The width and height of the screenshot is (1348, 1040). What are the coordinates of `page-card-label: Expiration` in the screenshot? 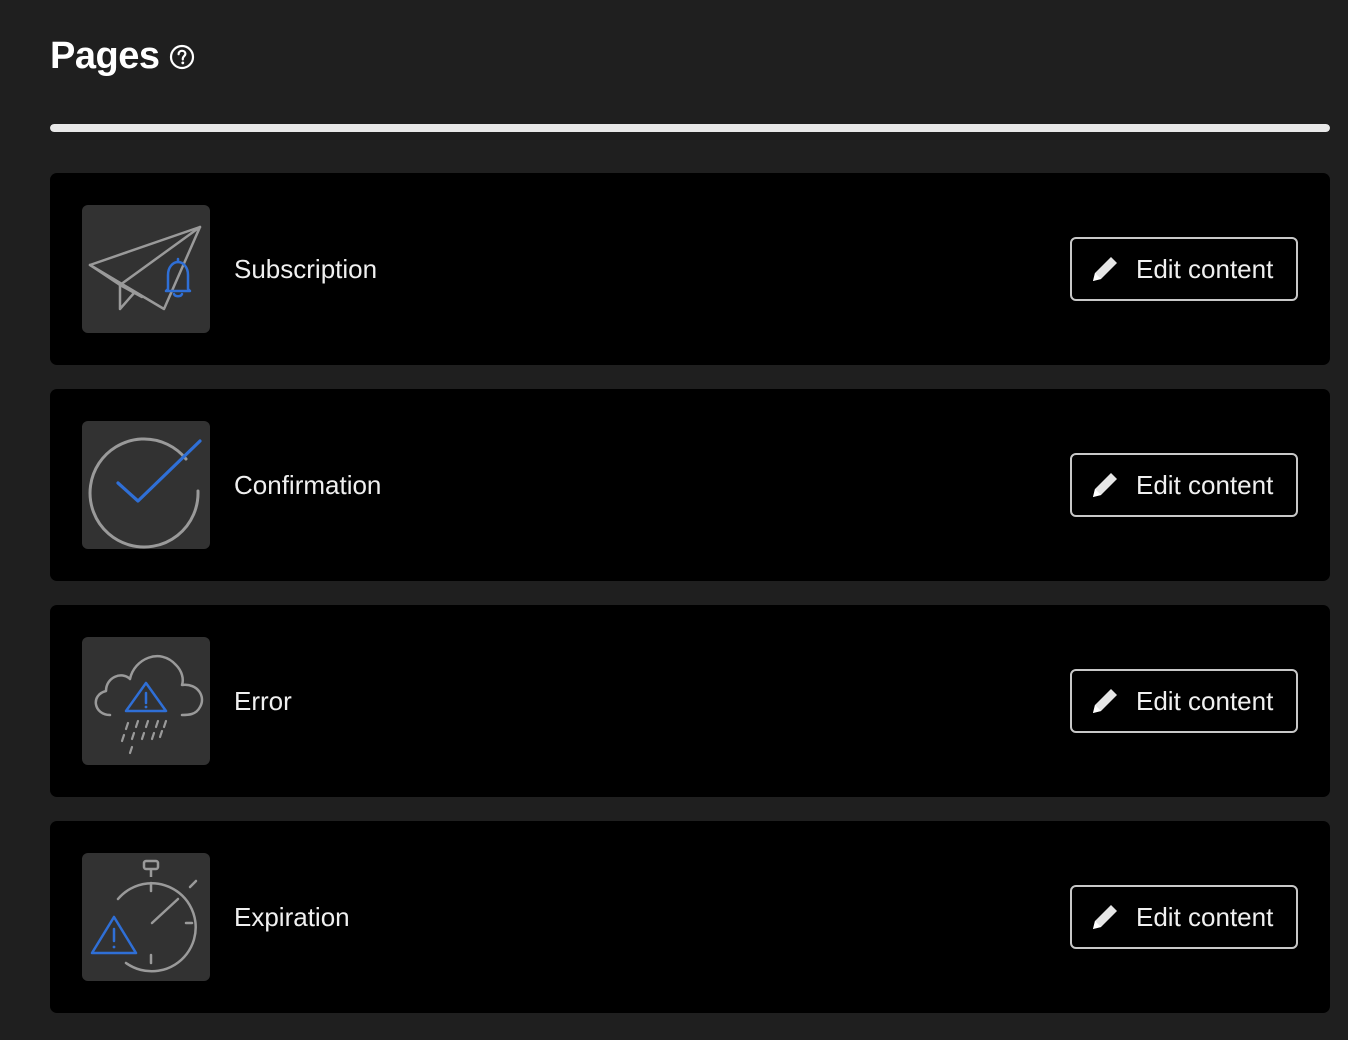 It's located at (292, 916).